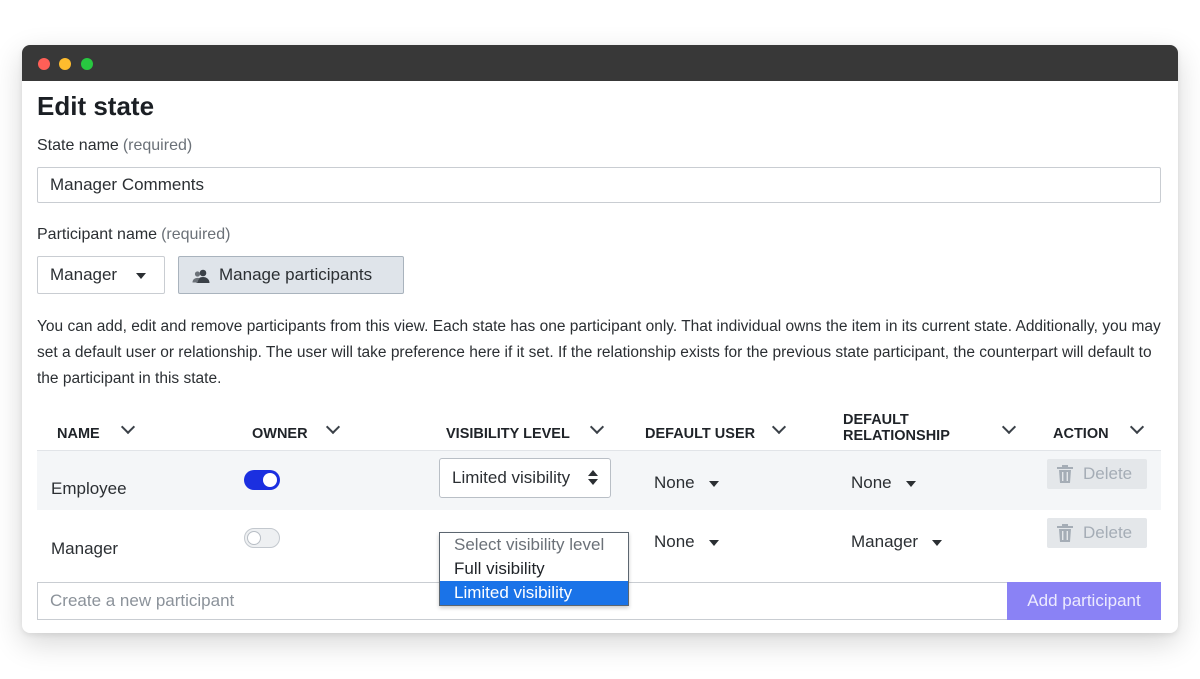  What do you see at coordinates (896, 436) in the screenshot?
I see `column-header-default-relationship-line2: RELATIONSHIP` at bounding box center [896, 436].